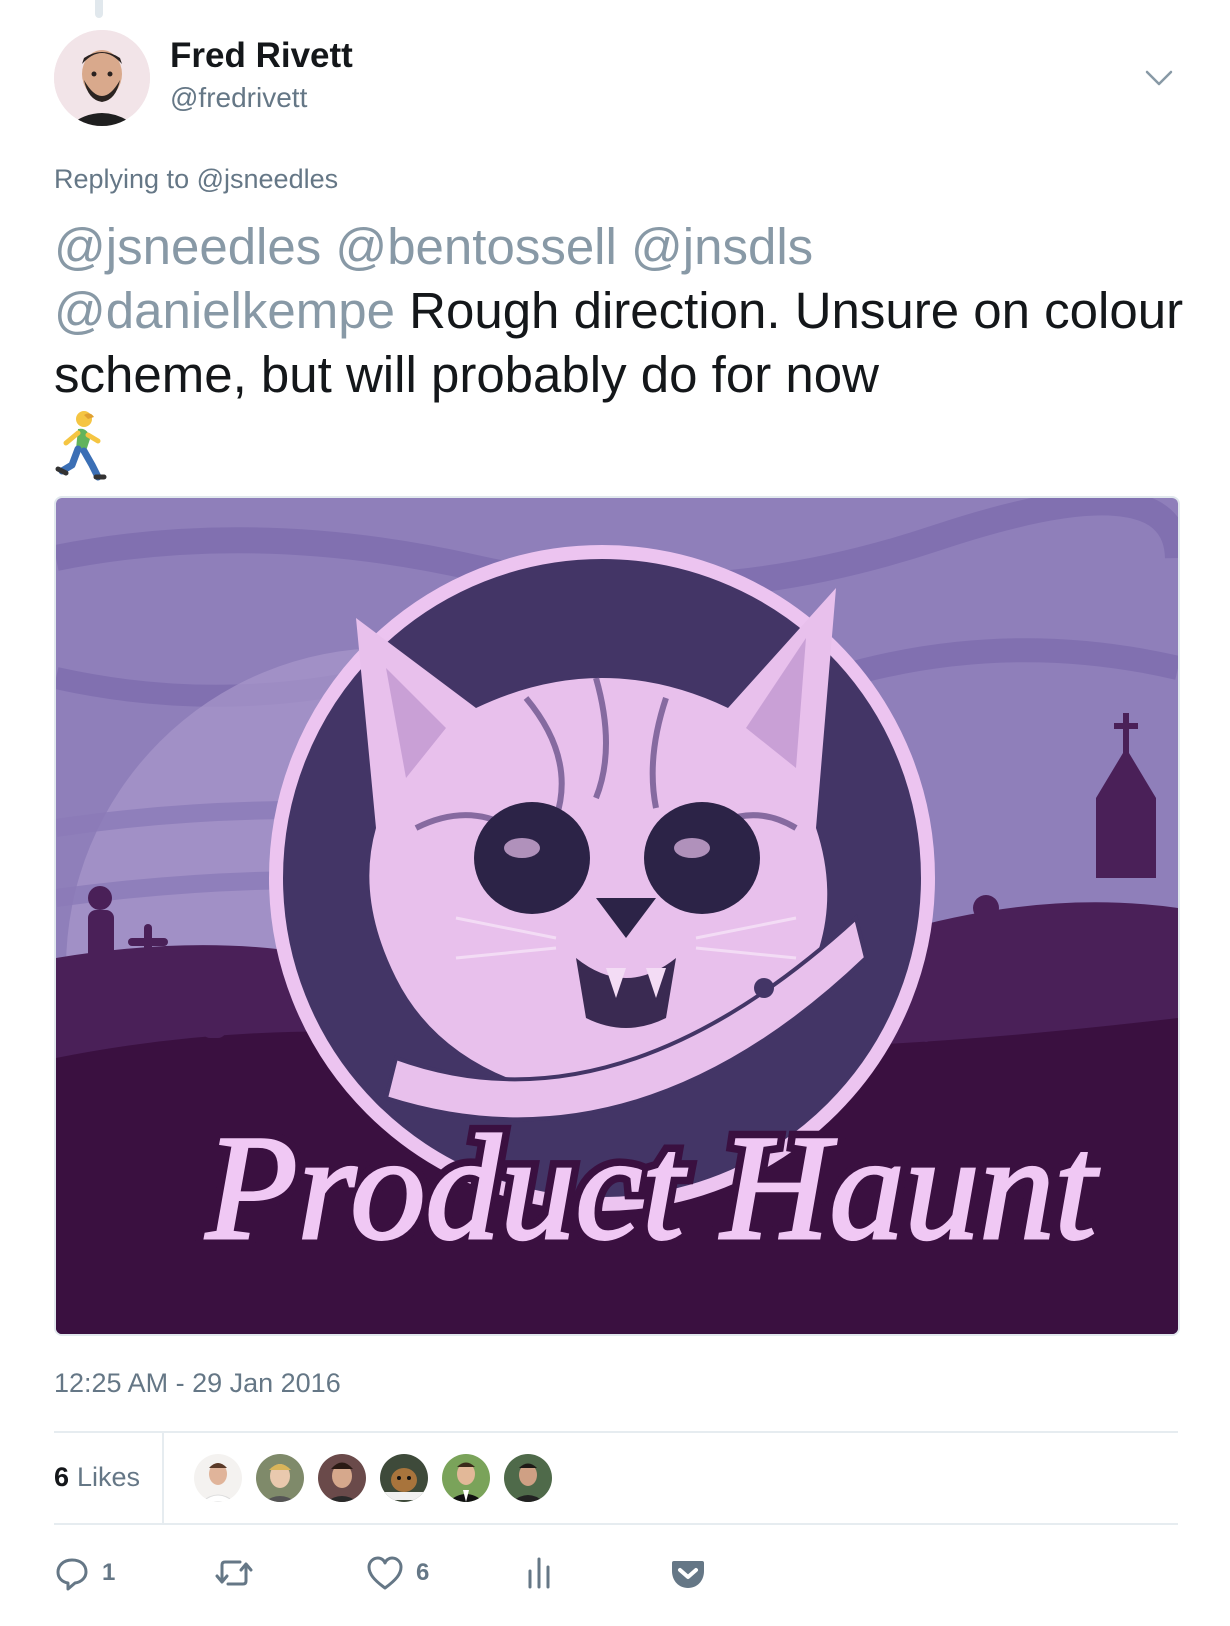  What do you see at coordinates (423, 1572) in the screenshot?
I see `like-count: 6` at bounding box center [423, 1572].